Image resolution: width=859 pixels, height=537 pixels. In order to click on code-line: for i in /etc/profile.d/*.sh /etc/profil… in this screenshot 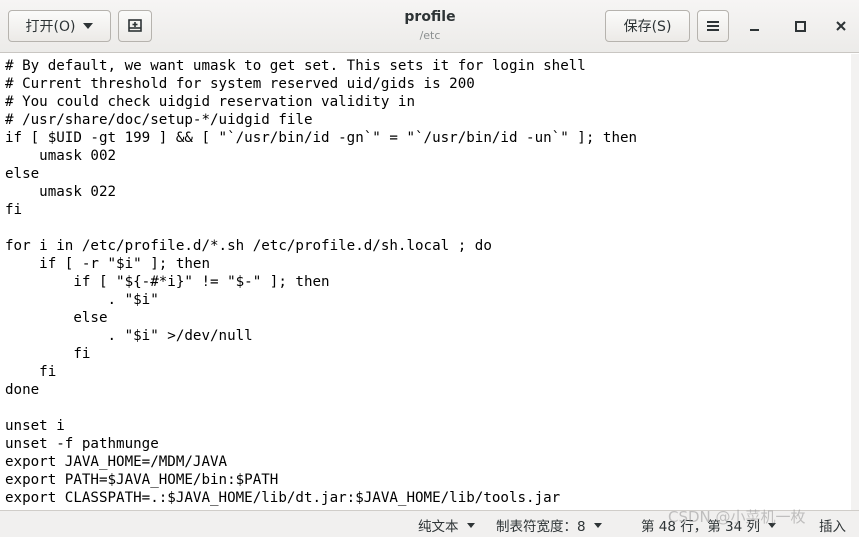, I will do `click(248, 246)`.